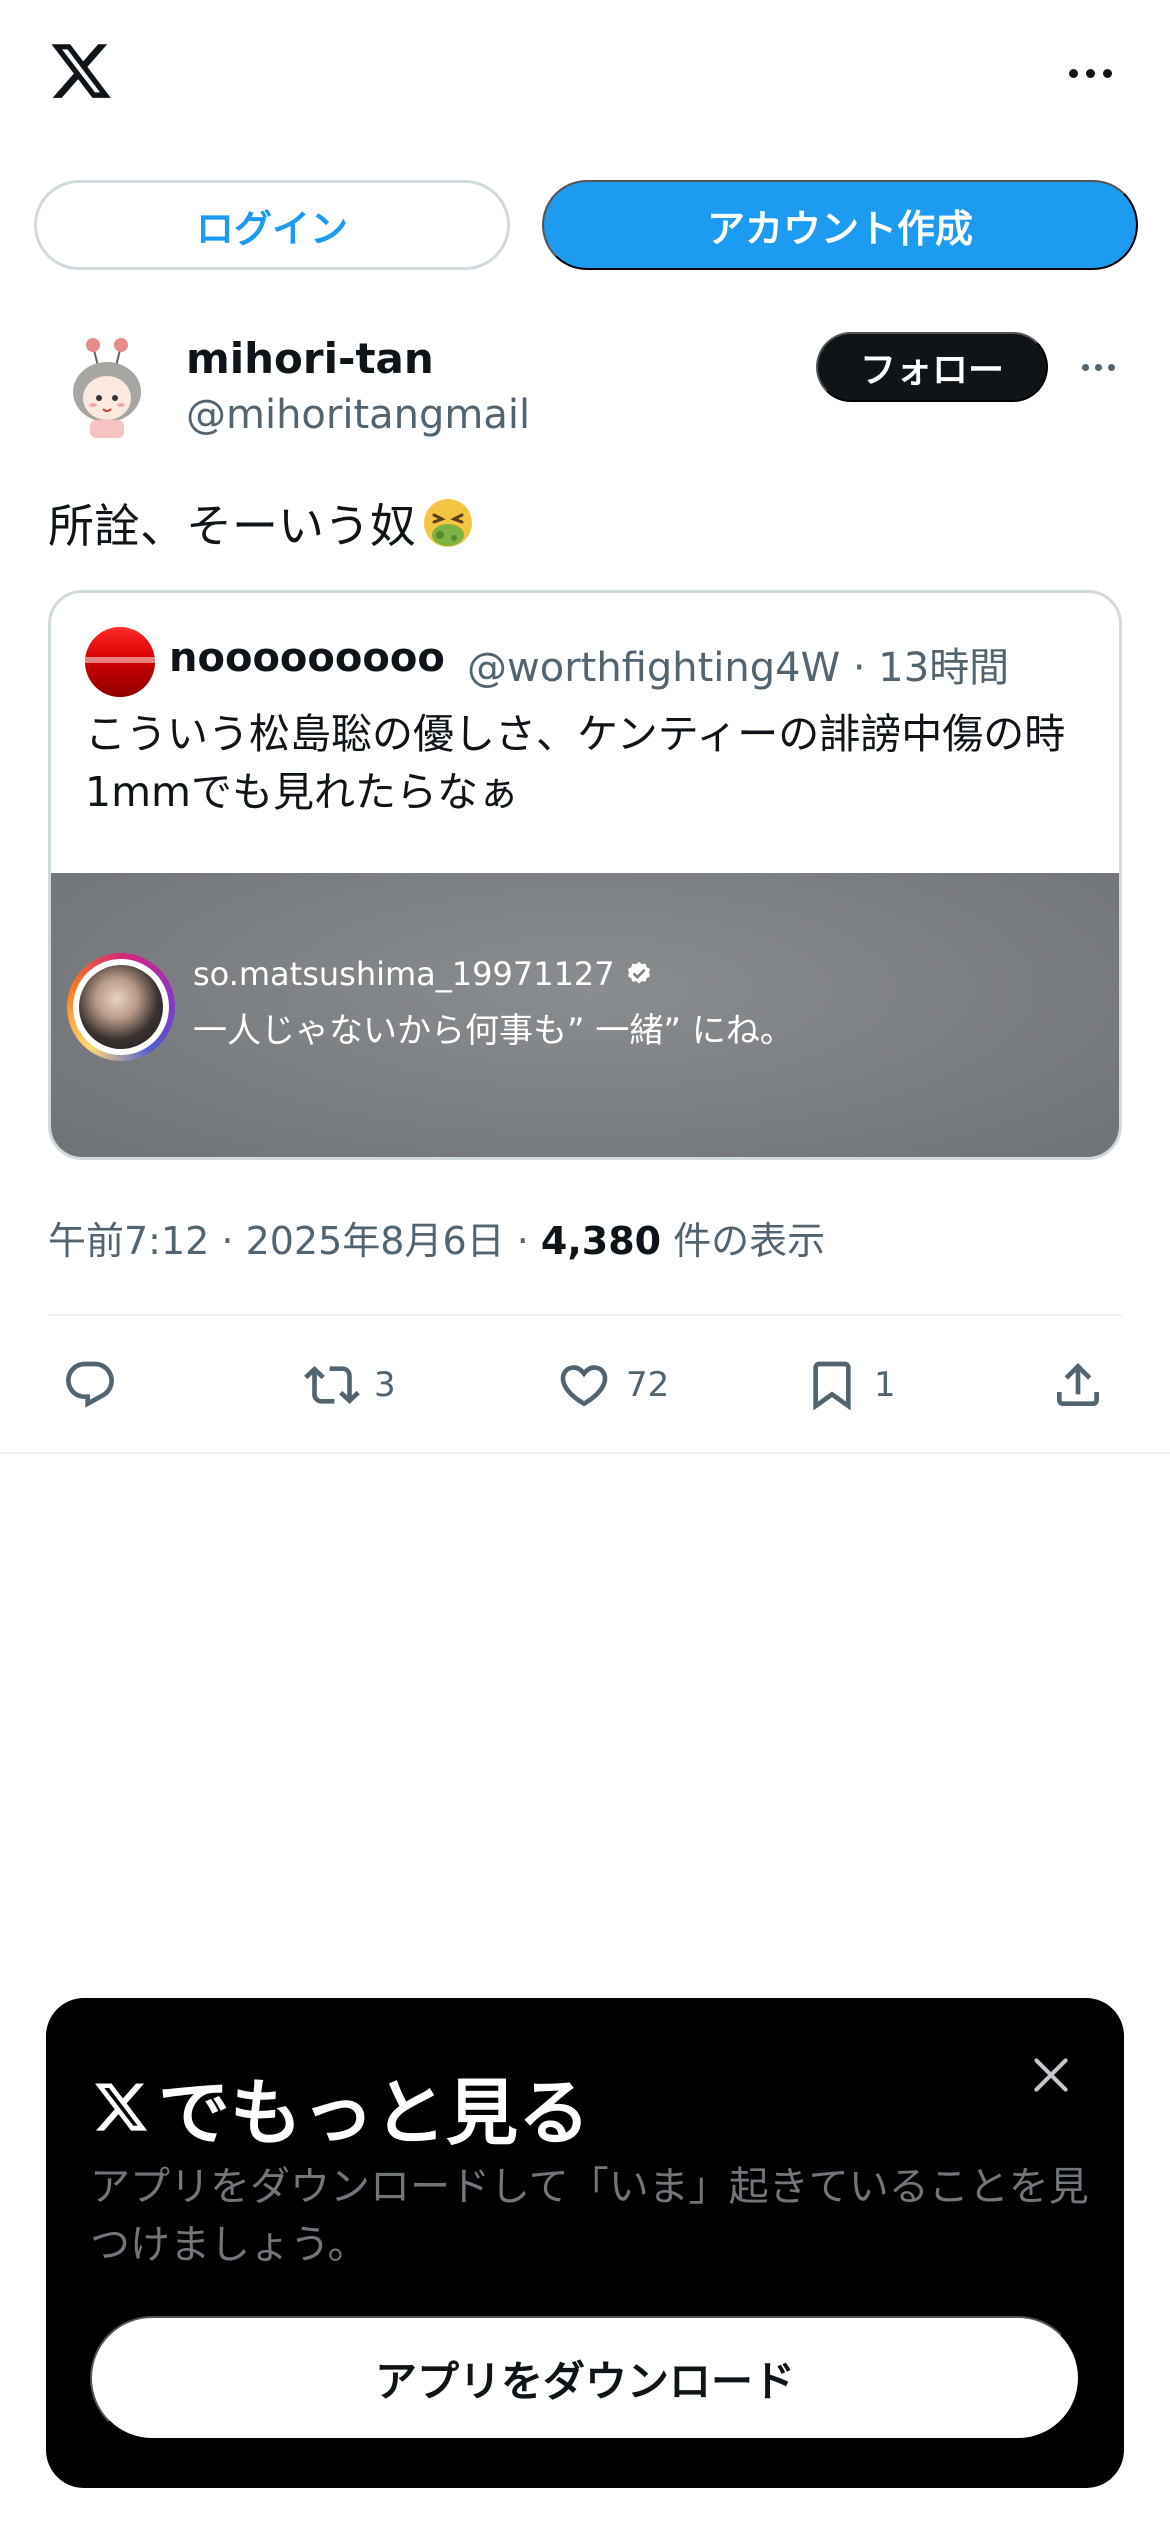  I want to click on top-bar, so click(585, 75).